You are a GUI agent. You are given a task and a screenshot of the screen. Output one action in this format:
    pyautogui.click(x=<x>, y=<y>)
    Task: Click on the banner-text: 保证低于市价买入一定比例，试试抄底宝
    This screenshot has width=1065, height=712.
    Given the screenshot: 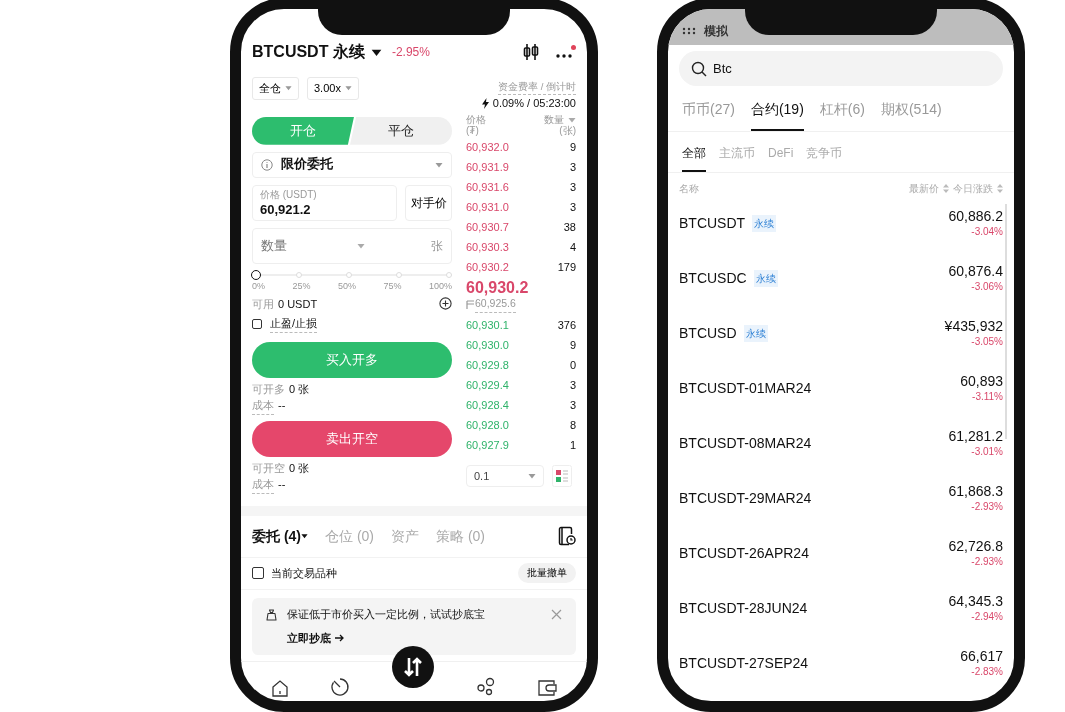 What is the action you would take?
    pyautogui.click(x=386, y=614)
    